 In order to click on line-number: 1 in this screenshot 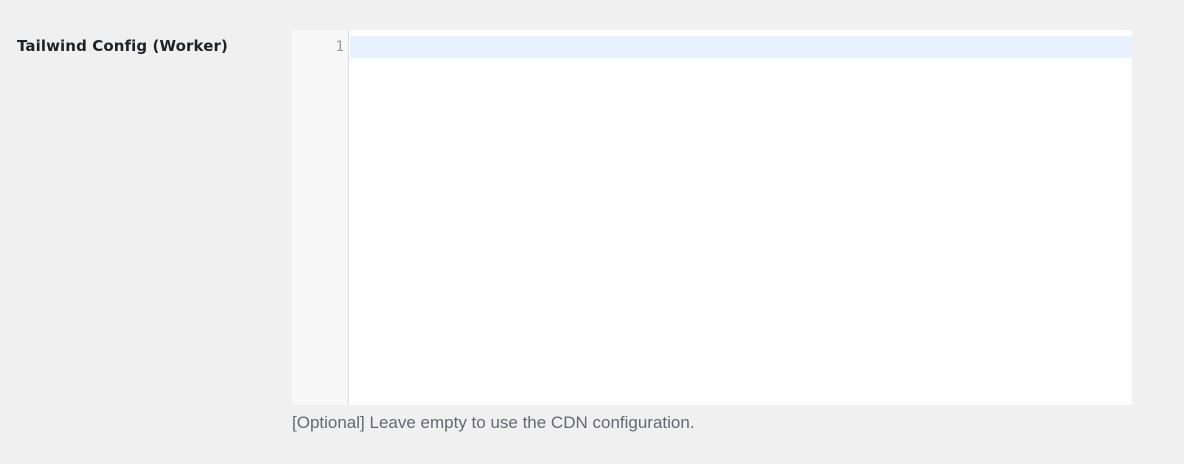, I will do `click(339, 47)`.